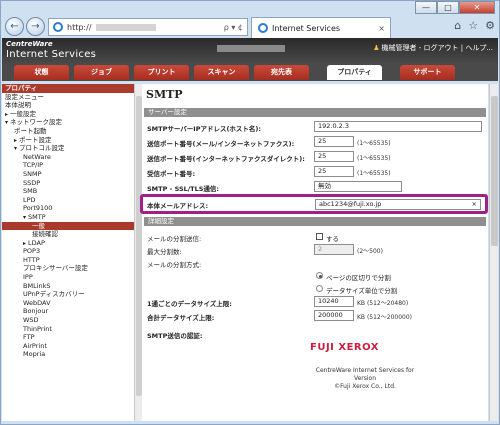 Image resolution: width=500 pixels, height=425 pixels. What do you see at coordinates (174, 239) in the screenshot?
I see `label-split: メールの分割送信:` at bounding box center [174, 239].